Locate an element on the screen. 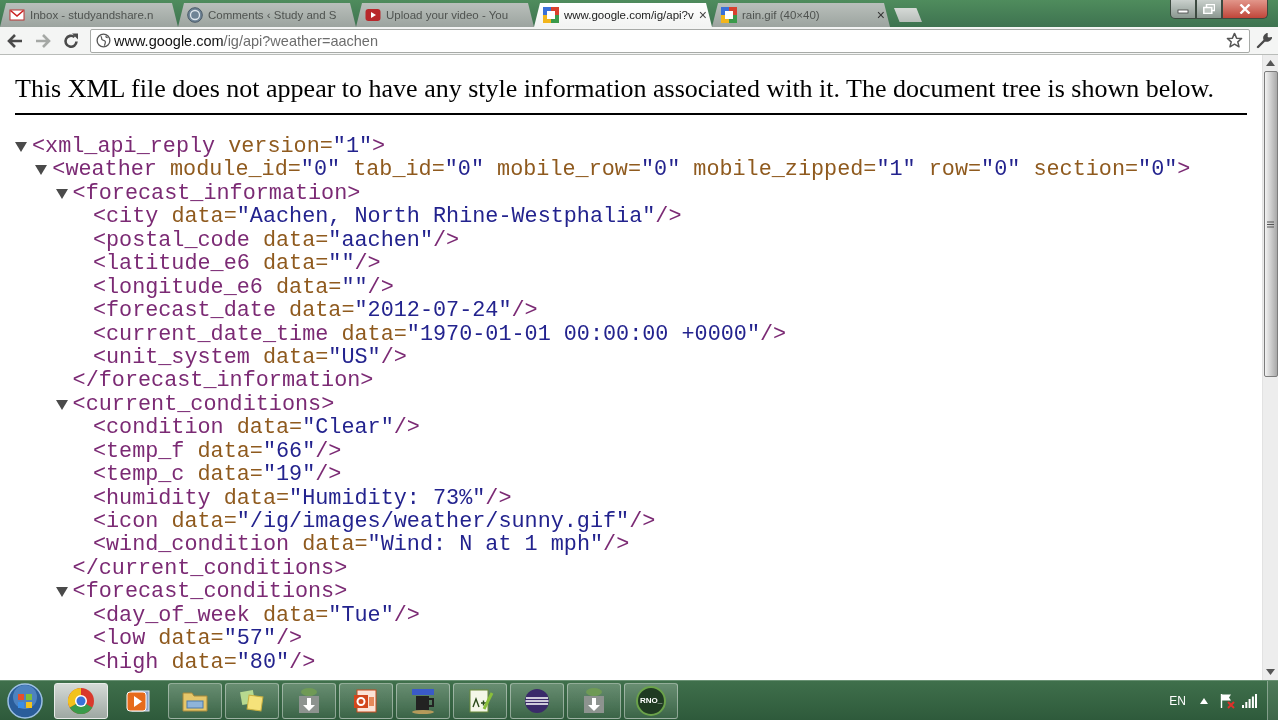 Image resolution: width=1278 pixels, height=720 pixels. round-logo-icon is located at coordinates (81, 700).